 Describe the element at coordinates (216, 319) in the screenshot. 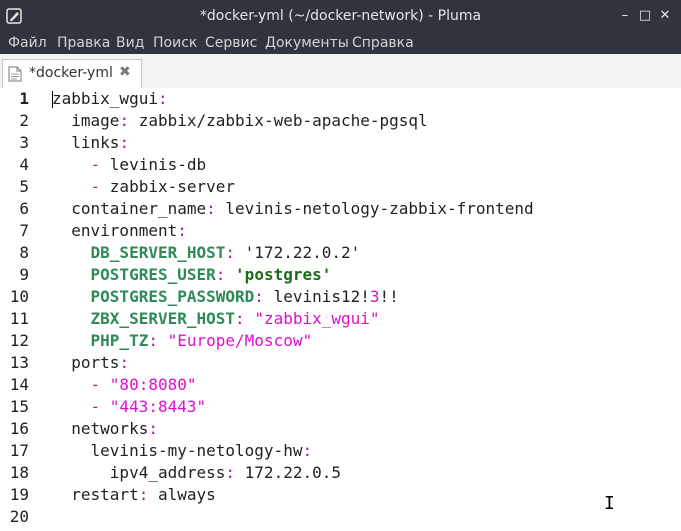

I see `code-line: ZBX_SERVER_HOST: "zabbix_wgui"` at that location.